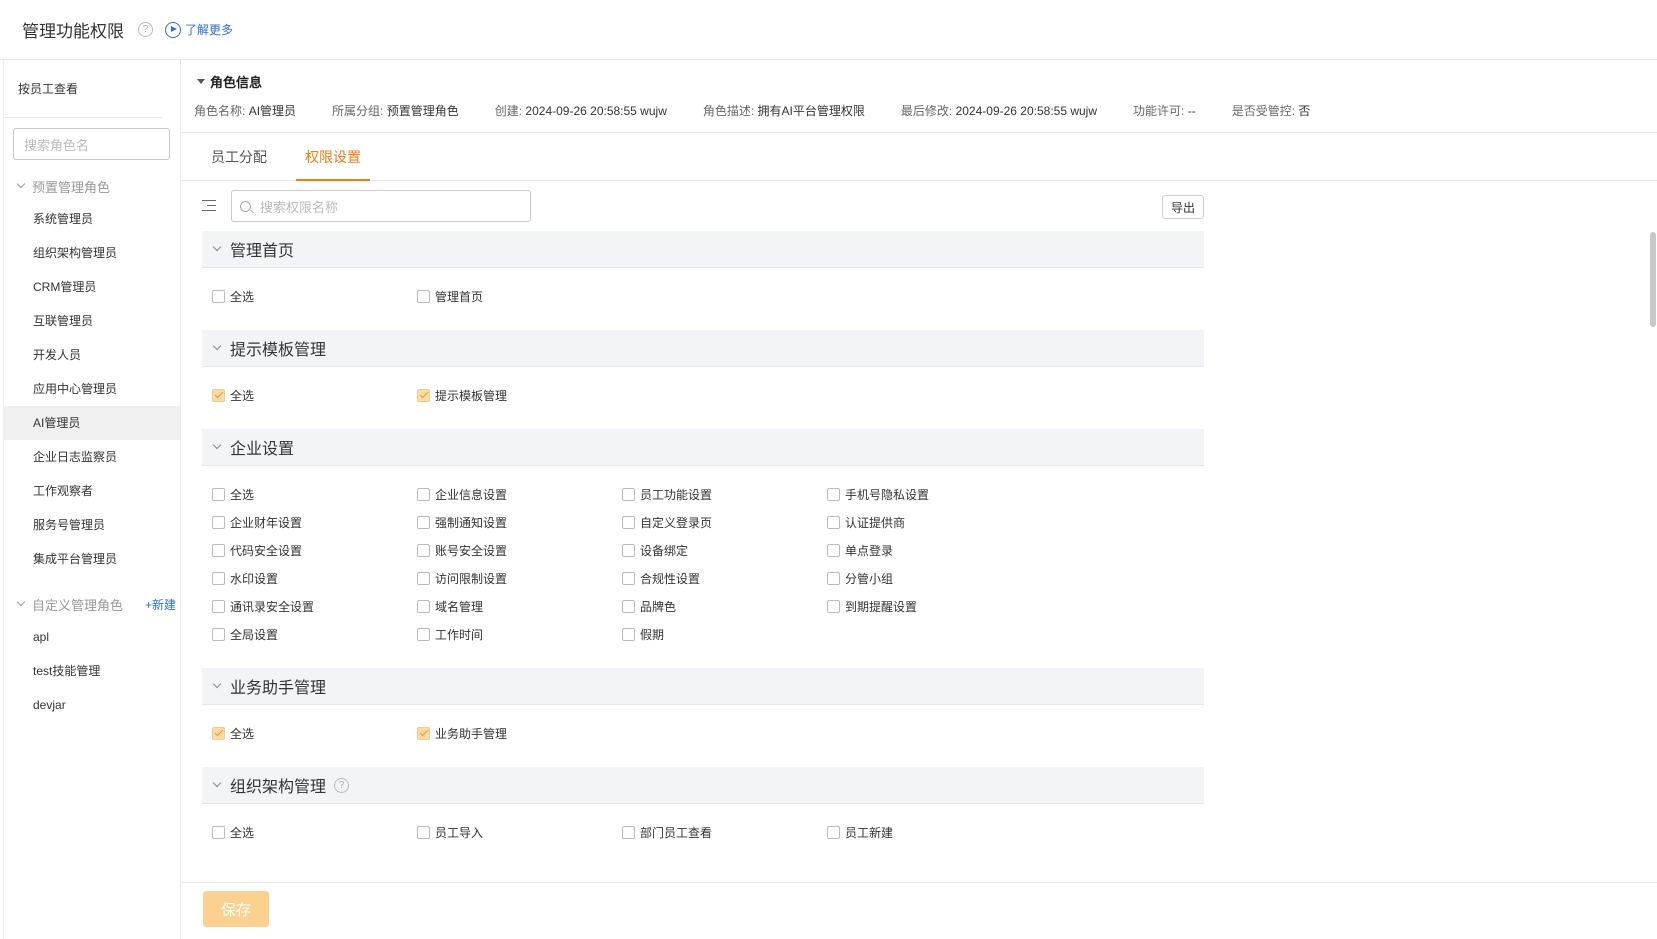  Describe the element at coordinates (160, 604) in the screenshot. I see `new-role-link: +新建` at that location.